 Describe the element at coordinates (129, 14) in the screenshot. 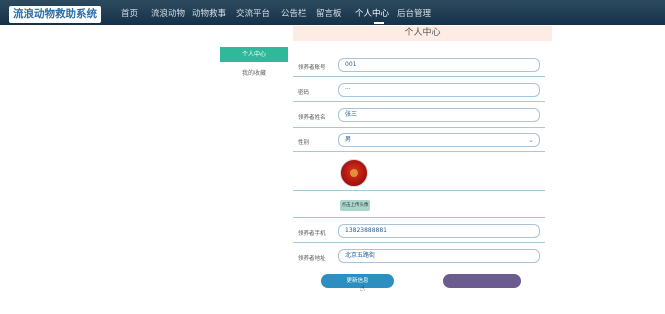

I see `nav-home: 首页` at that location.